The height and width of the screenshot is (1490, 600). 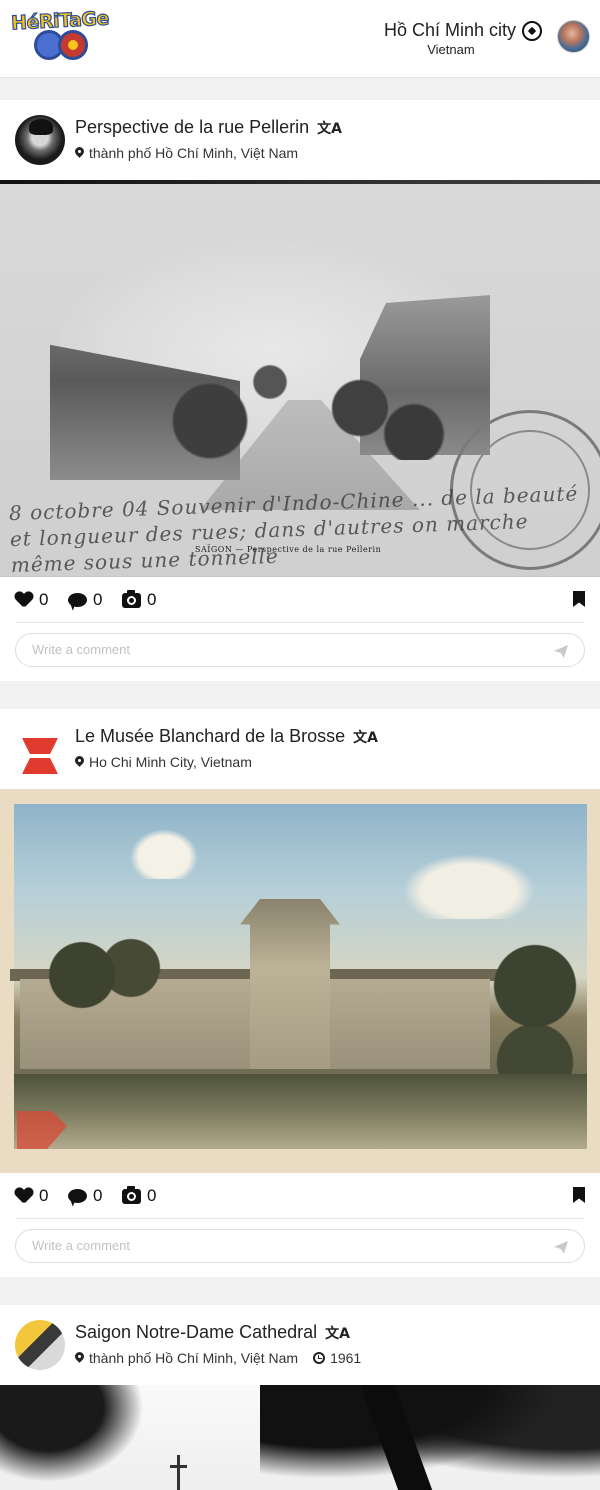 I want to click on current-country: Vietnam, so click(x=451, y=49).